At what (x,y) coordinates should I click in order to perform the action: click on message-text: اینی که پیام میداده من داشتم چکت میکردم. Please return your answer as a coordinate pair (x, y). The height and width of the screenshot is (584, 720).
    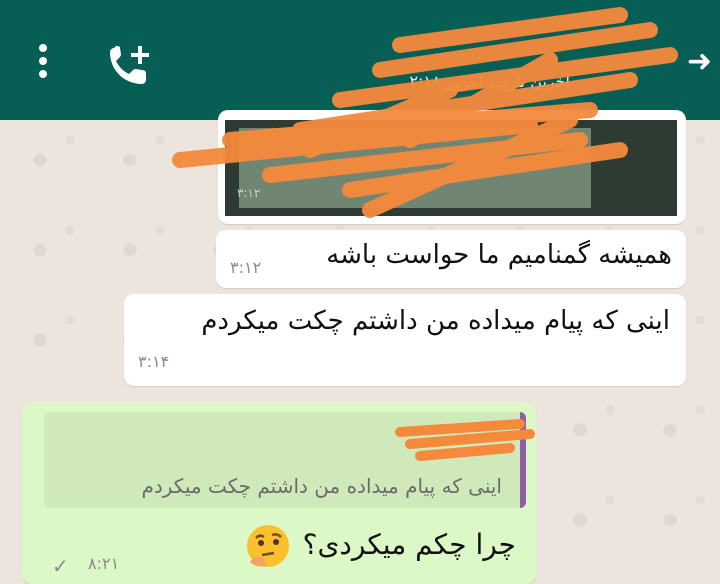
    Looking at the image, I should click on (435, 321).